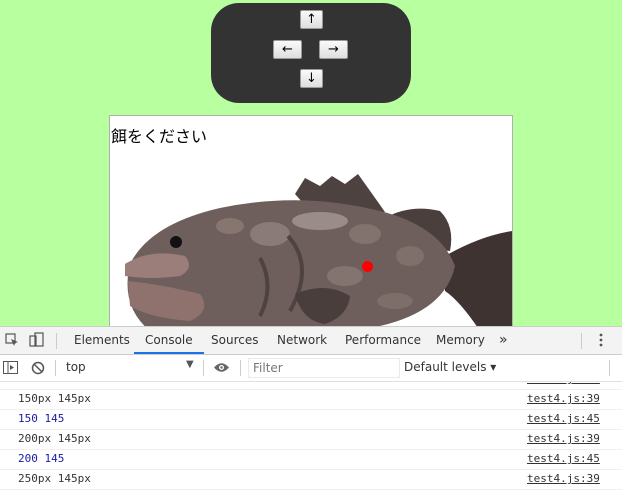 Image resolution: width=622 pixels, height=490 pixels. I want to click on speech-text: 餌をください, so click(159, 136).